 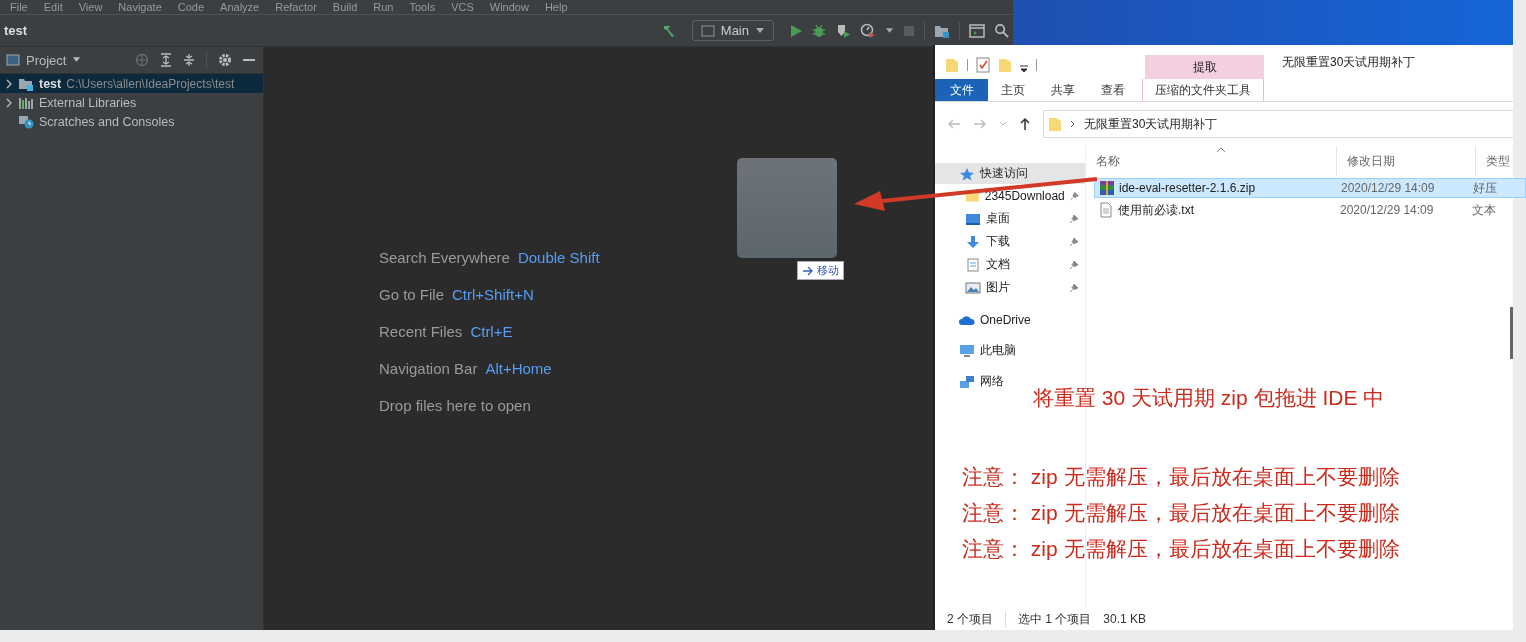 What do you see at coordinates (820, 270) in the screenshot?
I see `drag-tooltip: 移动` at bounding box center [820, 270].